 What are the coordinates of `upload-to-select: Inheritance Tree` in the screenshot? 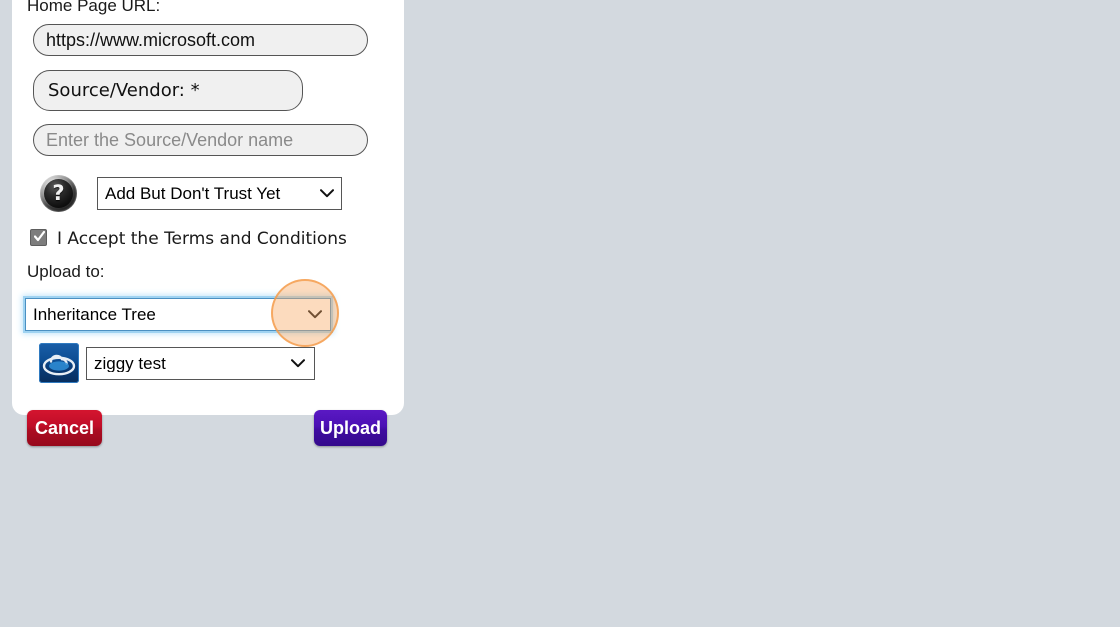 It's located at (178, 314).